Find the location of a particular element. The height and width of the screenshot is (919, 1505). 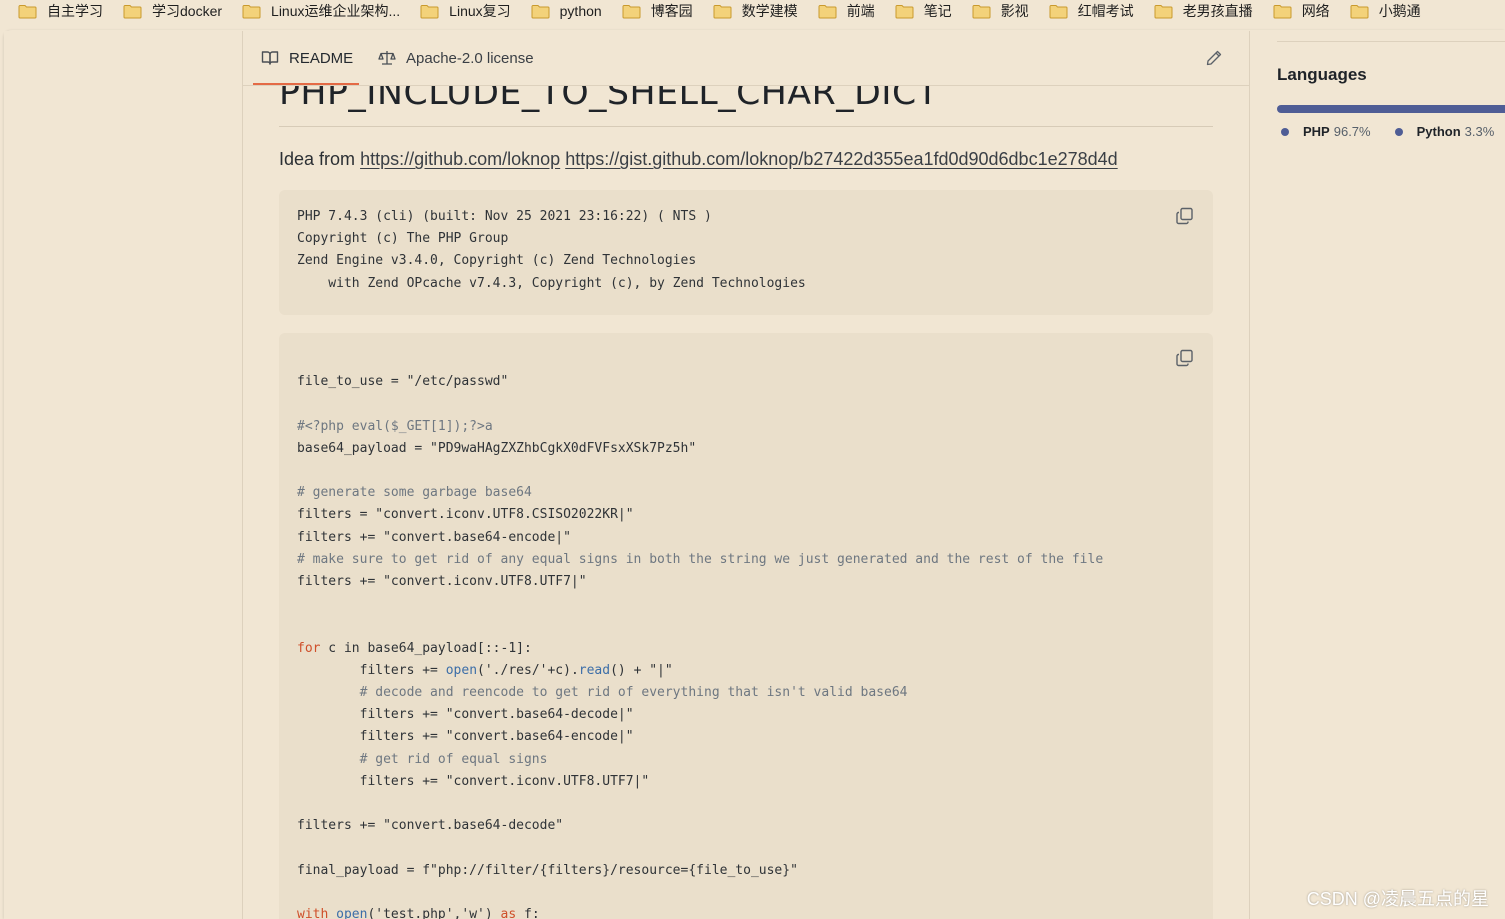

bookmark-folder: 红帽考试 is located at coordinates (1091, 11).